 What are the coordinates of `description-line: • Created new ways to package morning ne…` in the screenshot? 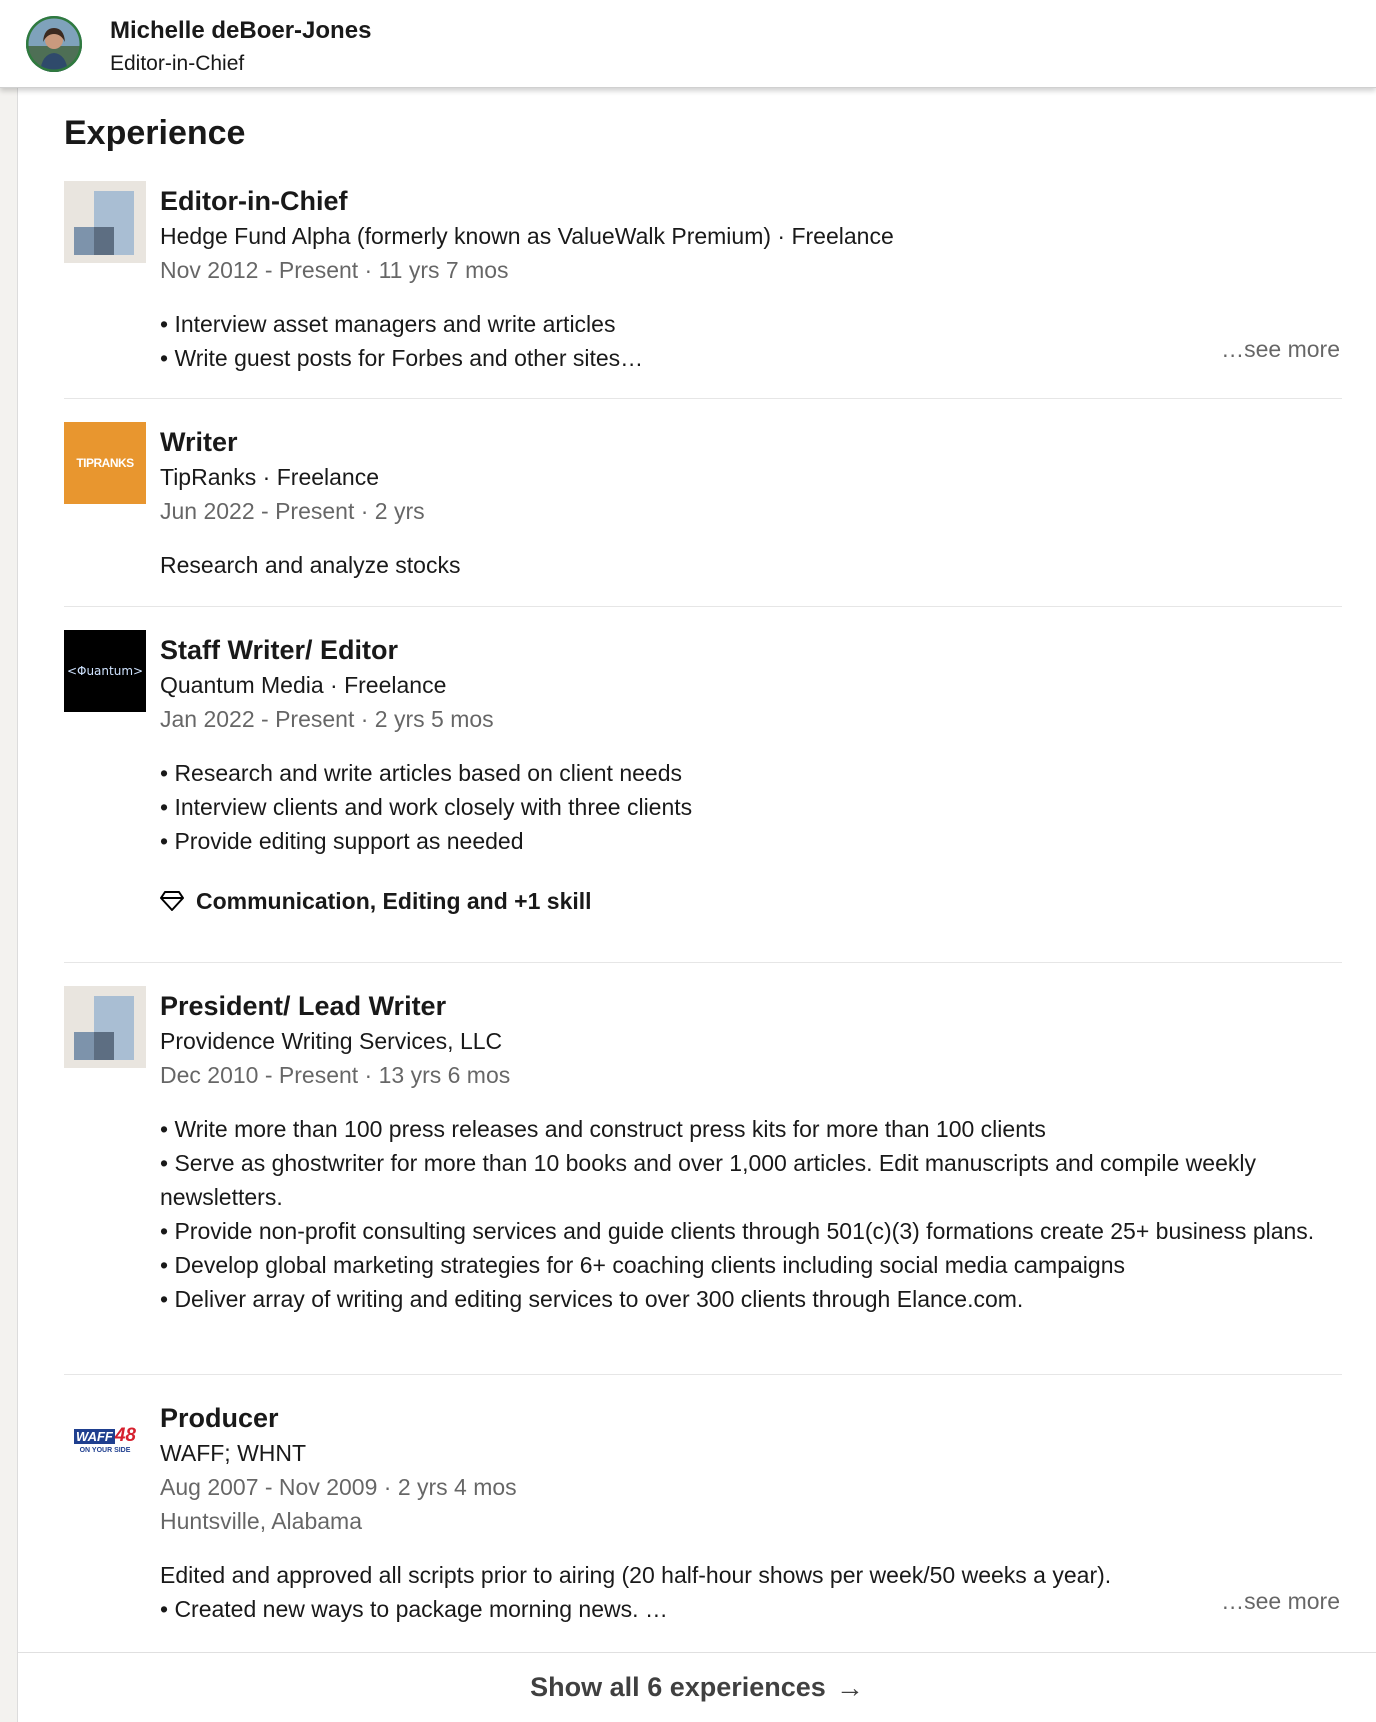 It's located at (414, 1609).